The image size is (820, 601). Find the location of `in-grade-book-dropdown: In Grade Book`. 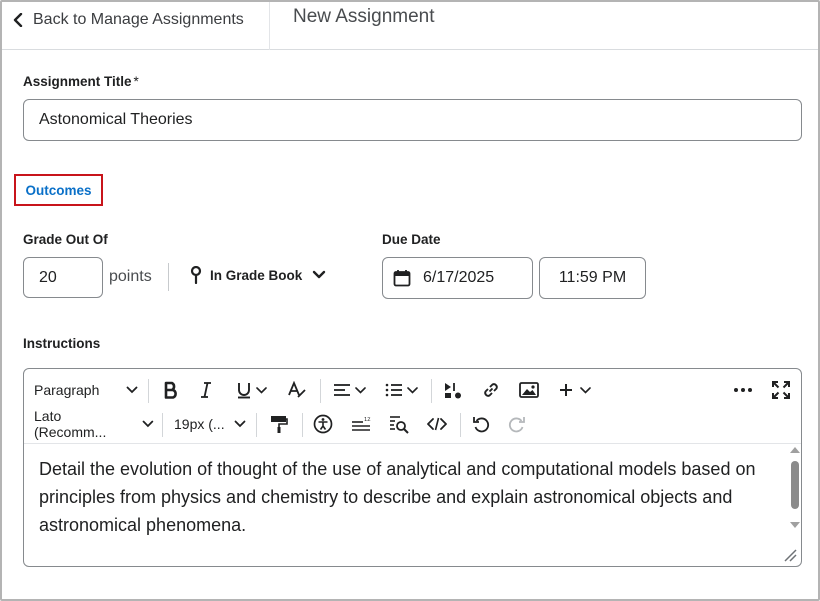

in-grade-book-dropdown: In Grade Book is located at coordinates (258, 275).